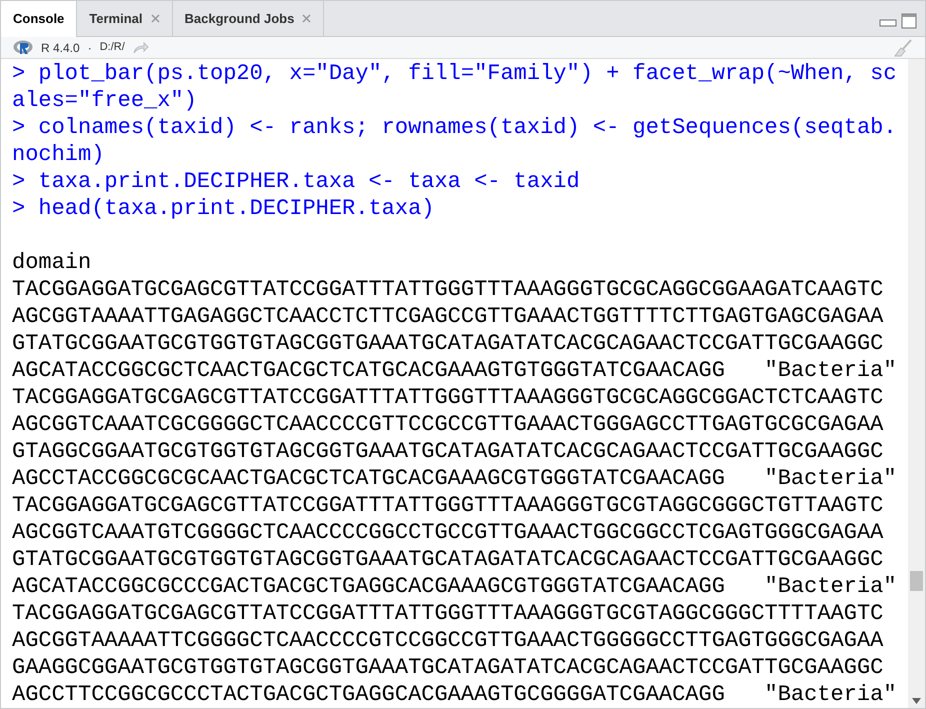 The image size is (926, 709). What do you see at coordinates (909, 21) in the screenshot?
I see `maximize-icon` at bounding box center [909, 21].